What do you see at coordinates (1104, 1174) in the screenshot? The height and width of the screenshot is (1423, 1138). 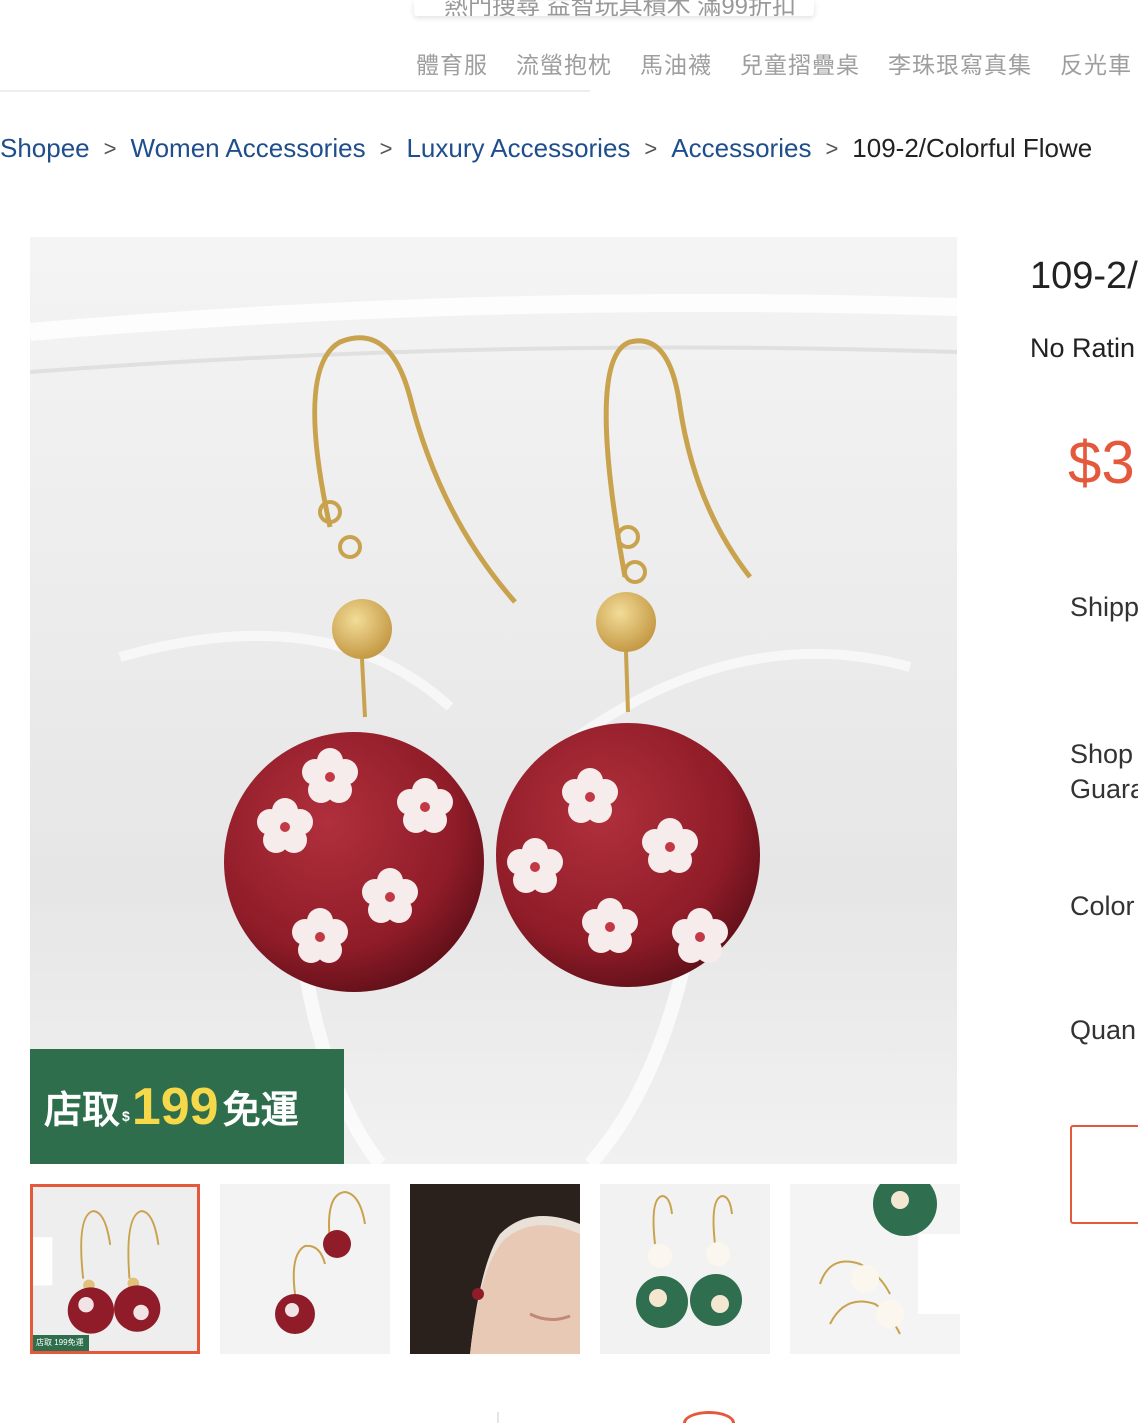 I see `add-to-cart-button` at bounding box center [1104, 1174].